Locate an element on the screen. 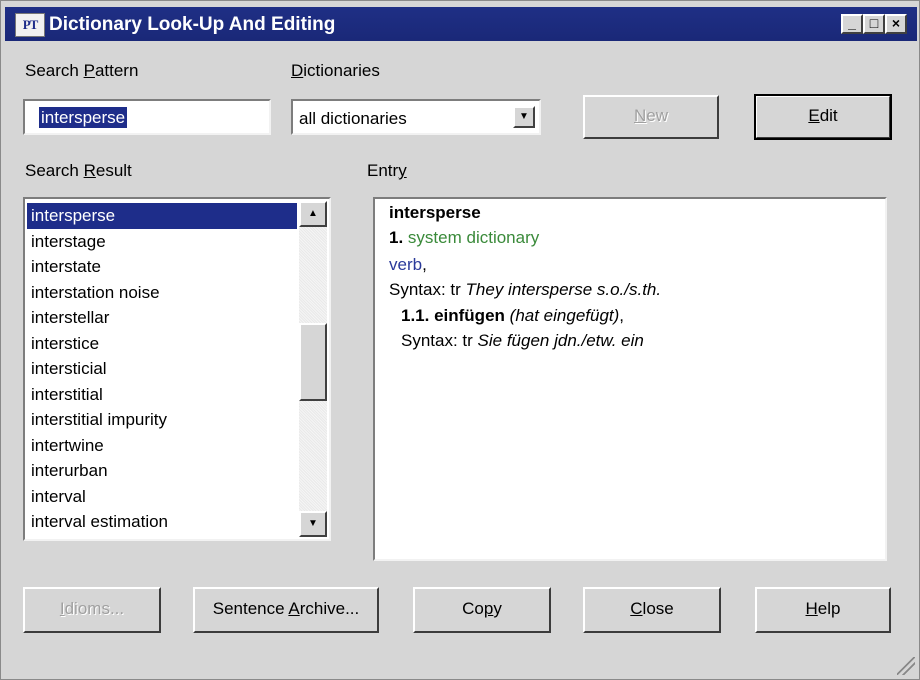  search-result-item: intersperse is located at coordinates (162, 216).